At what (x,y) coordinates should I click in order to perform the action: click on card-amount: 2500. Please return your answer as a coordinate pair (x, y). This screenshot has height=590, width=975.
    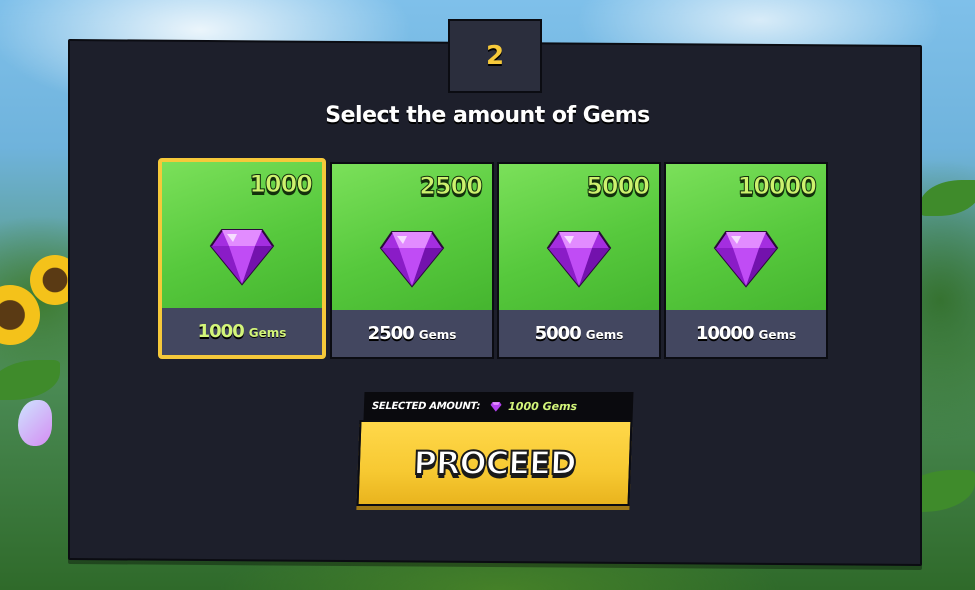
    Looking at the image, I should click on (451, 186).